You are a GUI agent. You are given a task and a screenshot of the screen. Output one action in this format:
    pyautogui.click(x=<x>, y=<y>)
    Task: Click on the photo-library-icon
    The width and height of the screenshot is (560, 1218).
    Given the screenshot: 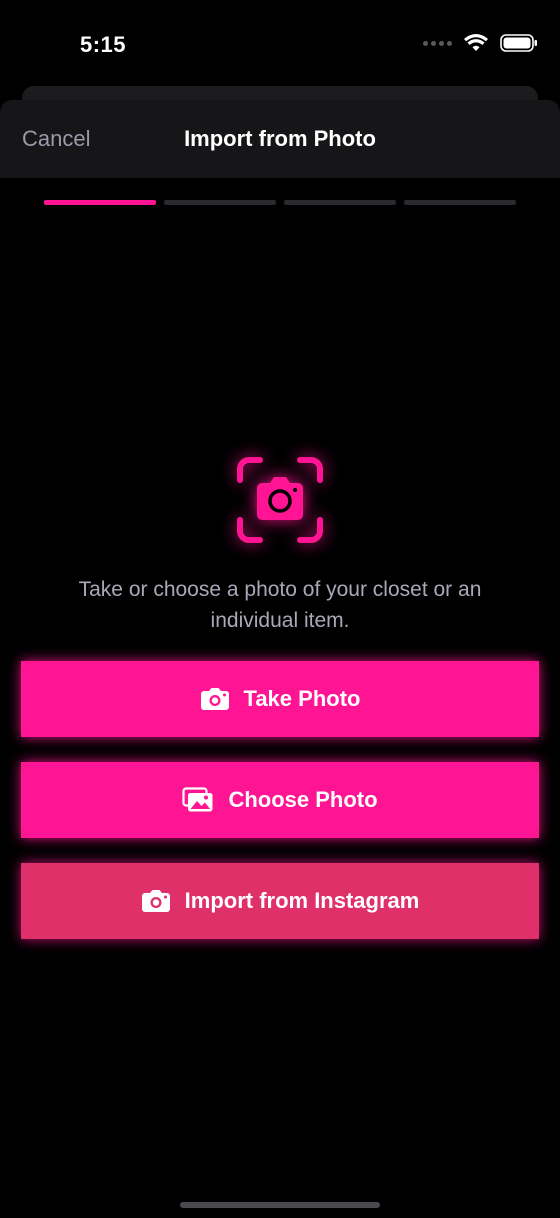 What is the action you would take?
    pyautogui.click(x=198, y=800)
    